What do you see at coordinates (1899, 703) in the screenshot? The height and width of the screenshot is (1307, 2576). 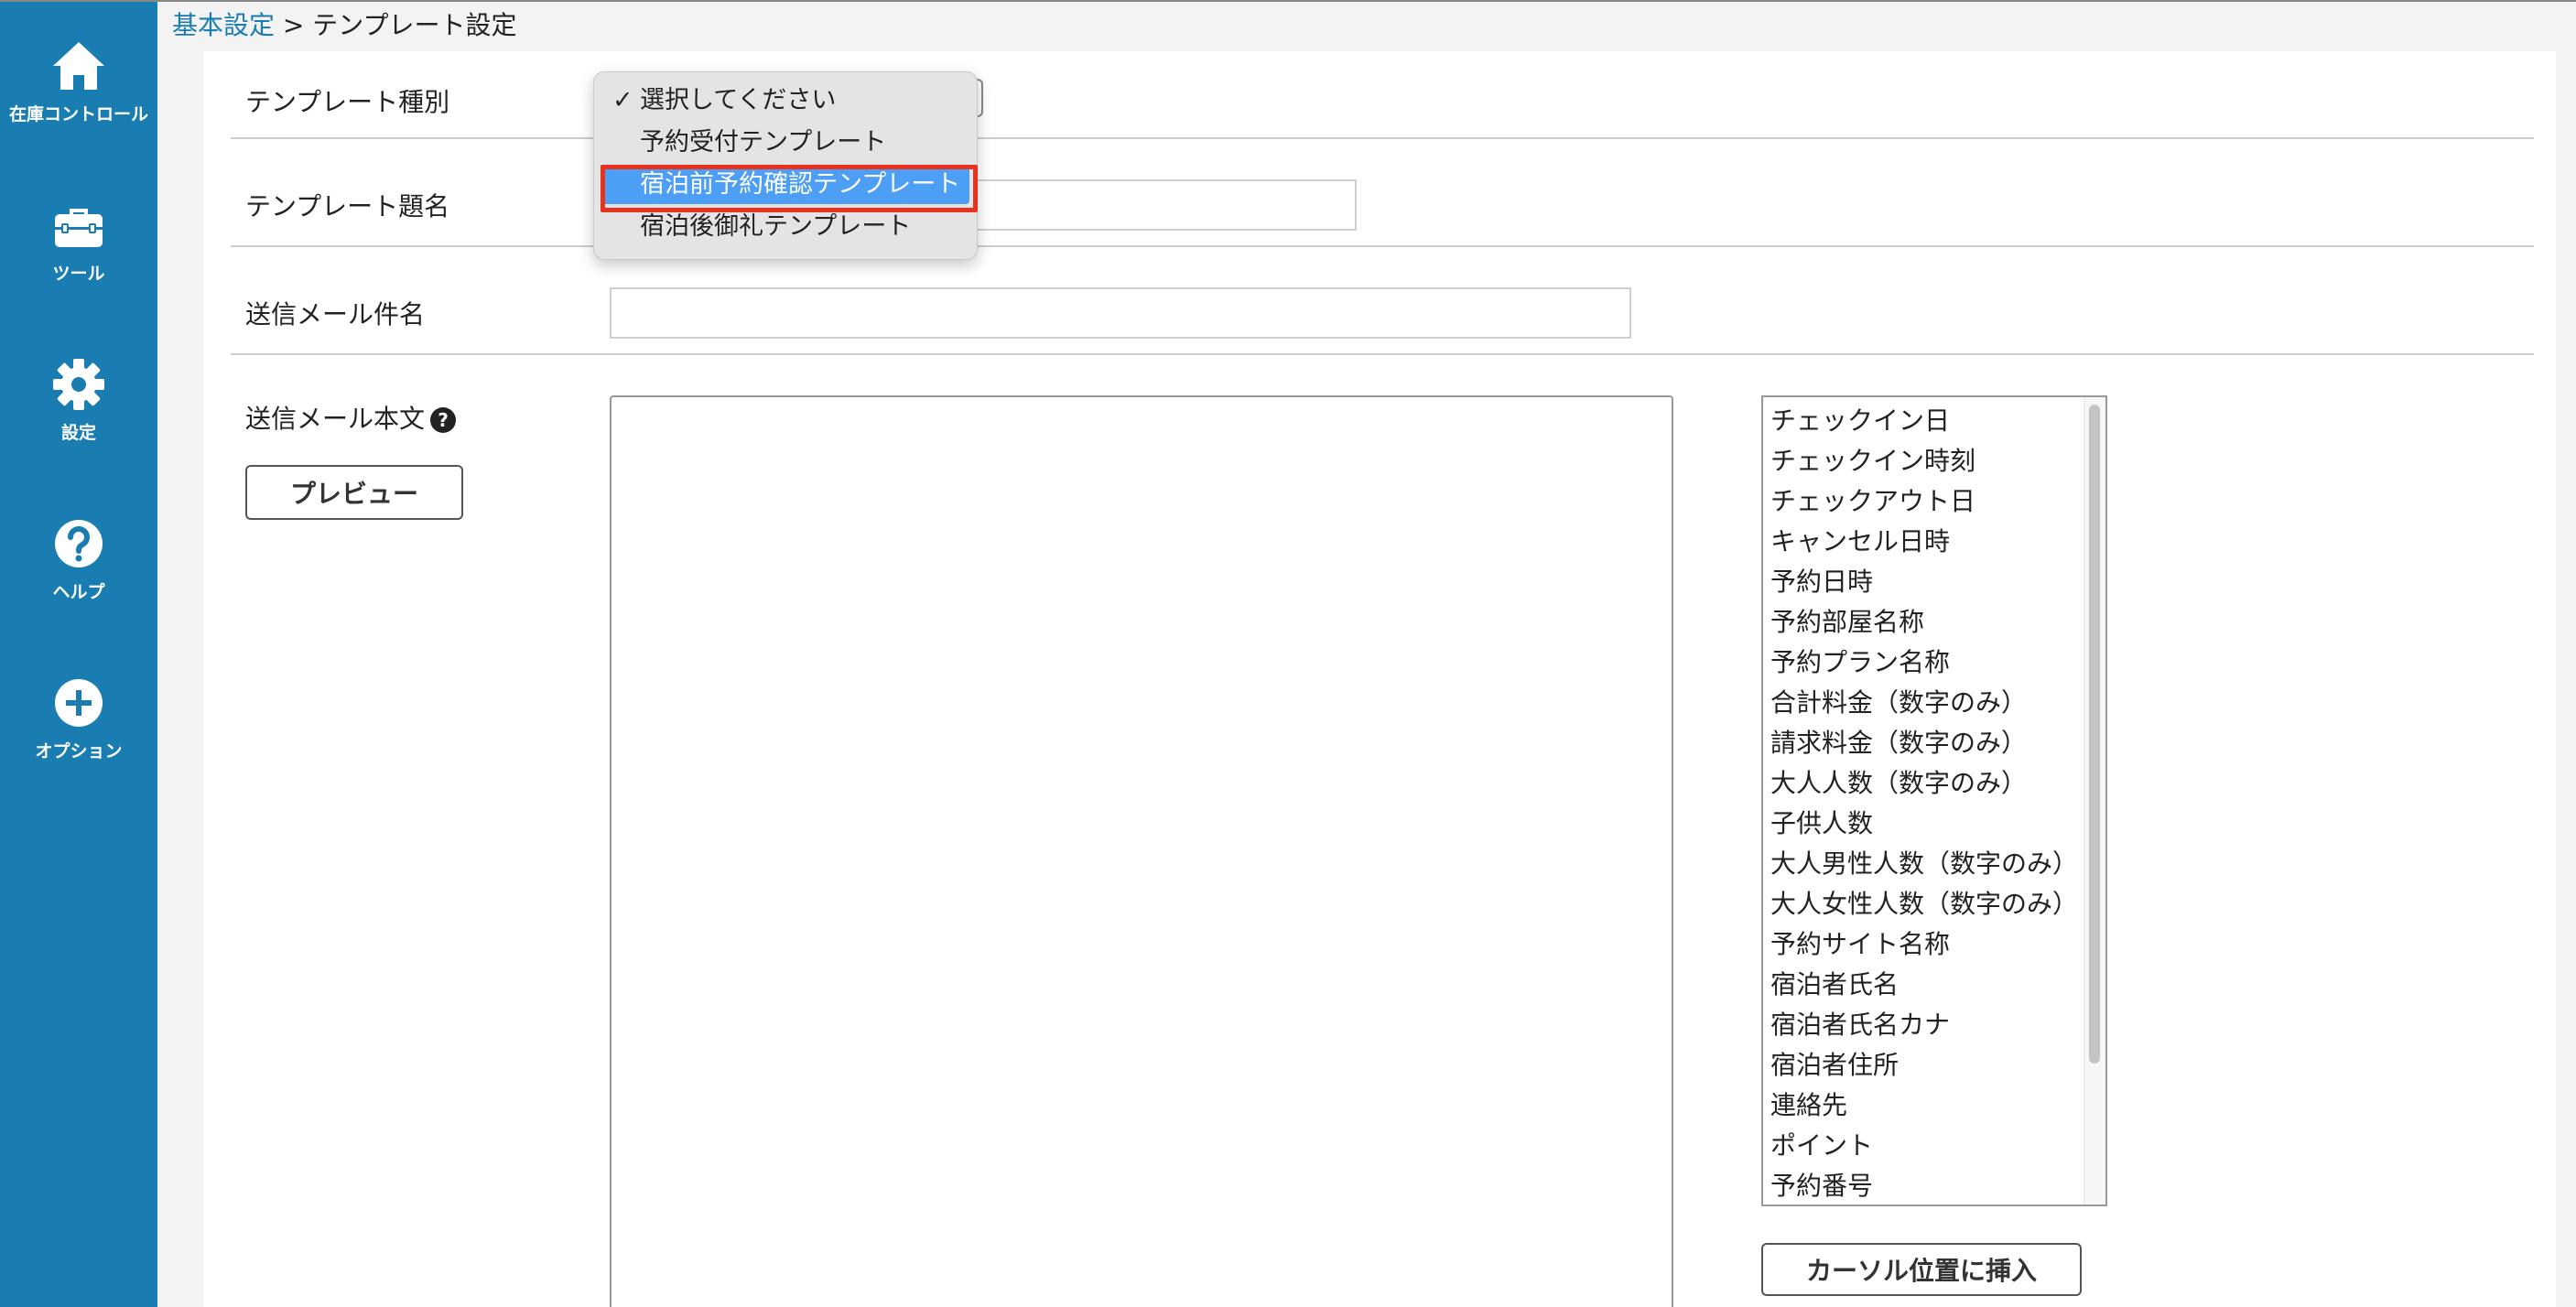 I see `variable-option: 合計料金（数字のみ）` at bounding box center [1899, 703].